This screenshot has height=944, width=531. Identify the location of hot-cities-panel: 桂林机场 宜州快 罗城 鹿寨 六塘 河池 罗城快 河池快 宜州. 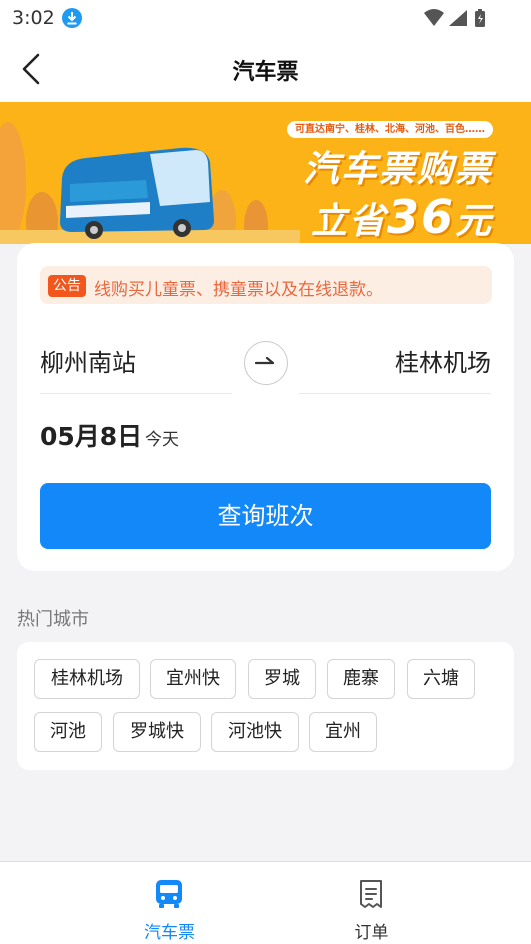
(265, 706).